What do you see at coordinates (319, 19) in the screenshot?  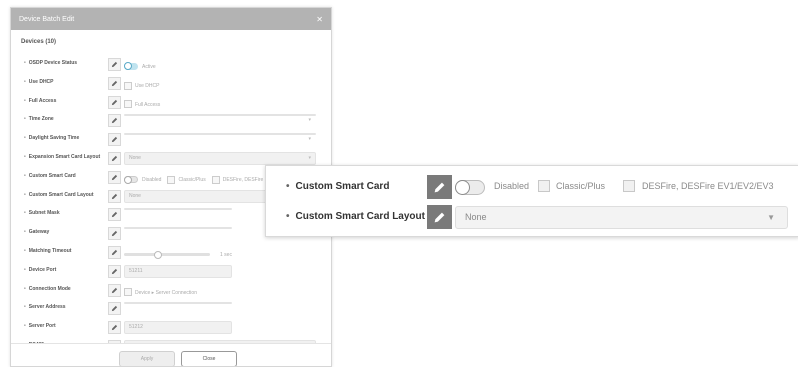 I see `close-icon: ✕` at bounding box center [319, 19].